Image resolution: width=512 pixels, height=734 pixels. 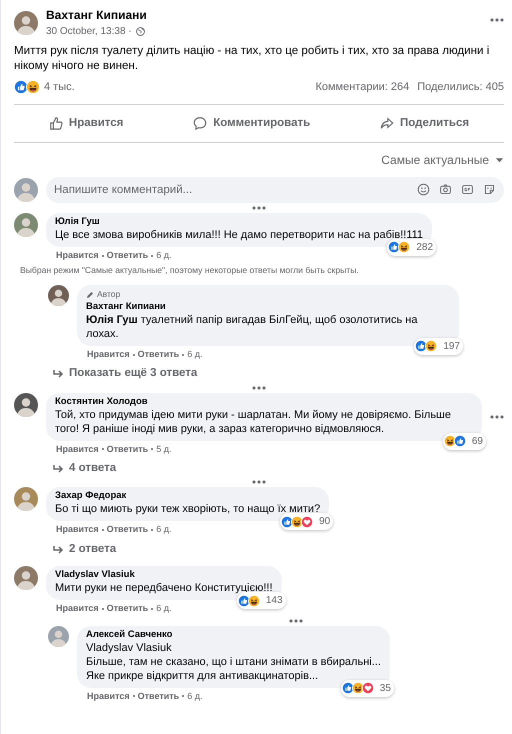 What do you see at coordinates (268, 306) in the screenshot?
I see `commenter-name: Вахтанг Кипиани` at bounding box center [268, 306].